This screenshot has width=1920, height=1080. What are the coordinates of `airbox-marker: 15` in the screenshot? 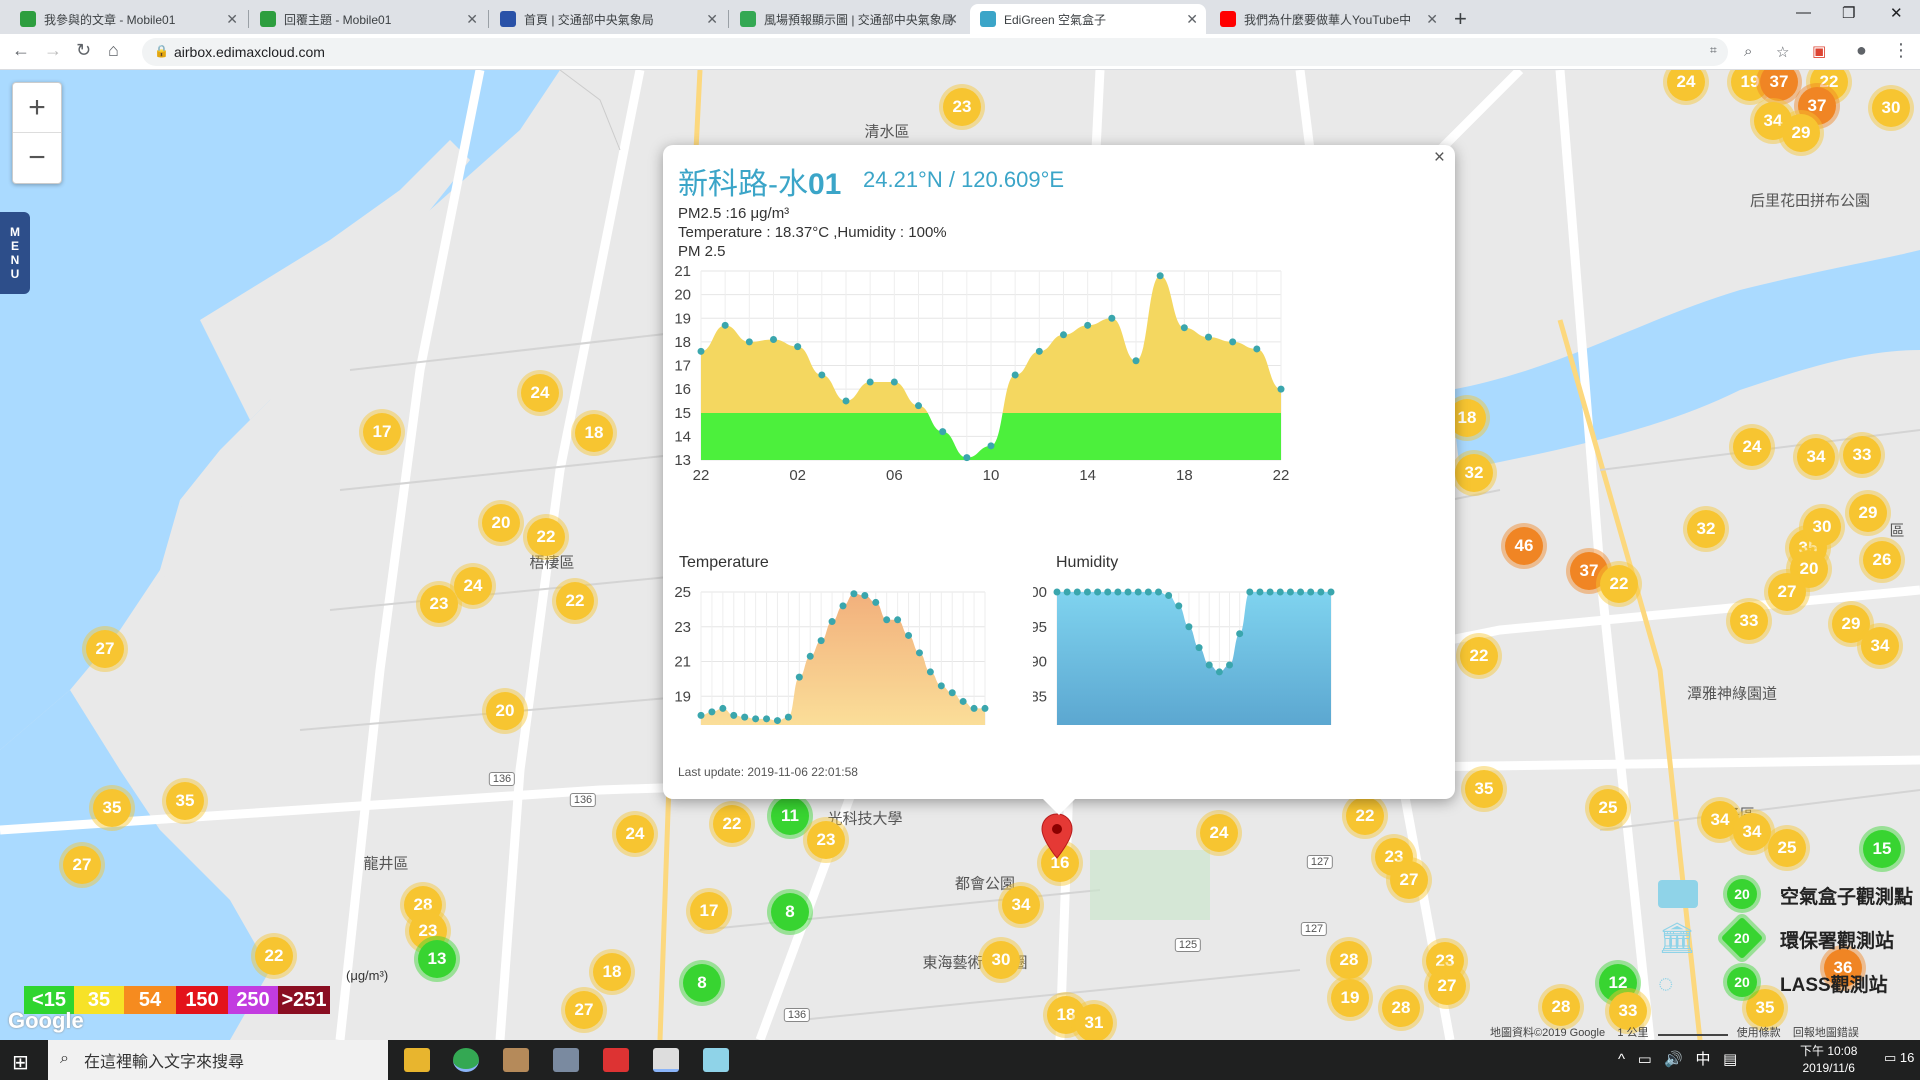 It's located at (1882, 849).